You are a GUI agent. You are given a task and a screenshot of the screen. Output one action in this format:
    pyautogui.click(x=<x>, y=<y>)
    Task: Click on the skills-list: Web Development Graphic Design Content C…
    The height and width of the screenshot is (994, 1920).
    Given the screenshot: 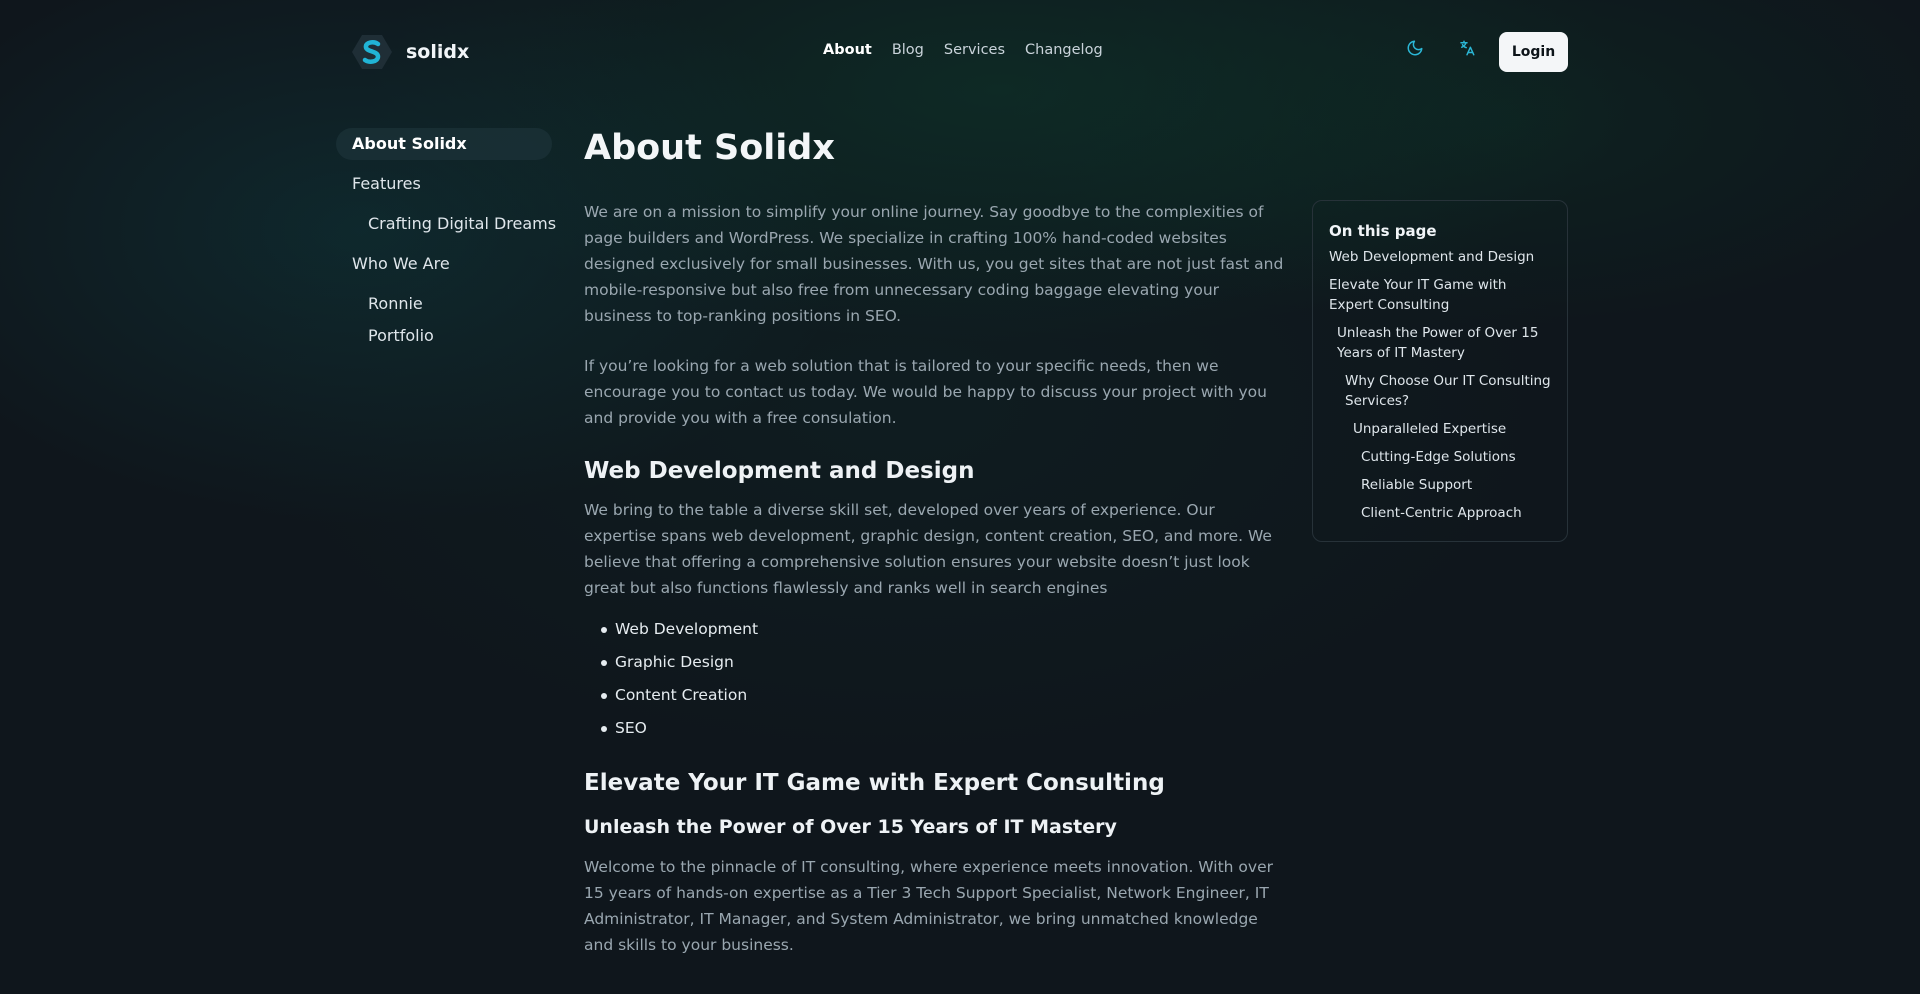 What is the action you would take?
    pyautogui.click(x=937, y=679)
    